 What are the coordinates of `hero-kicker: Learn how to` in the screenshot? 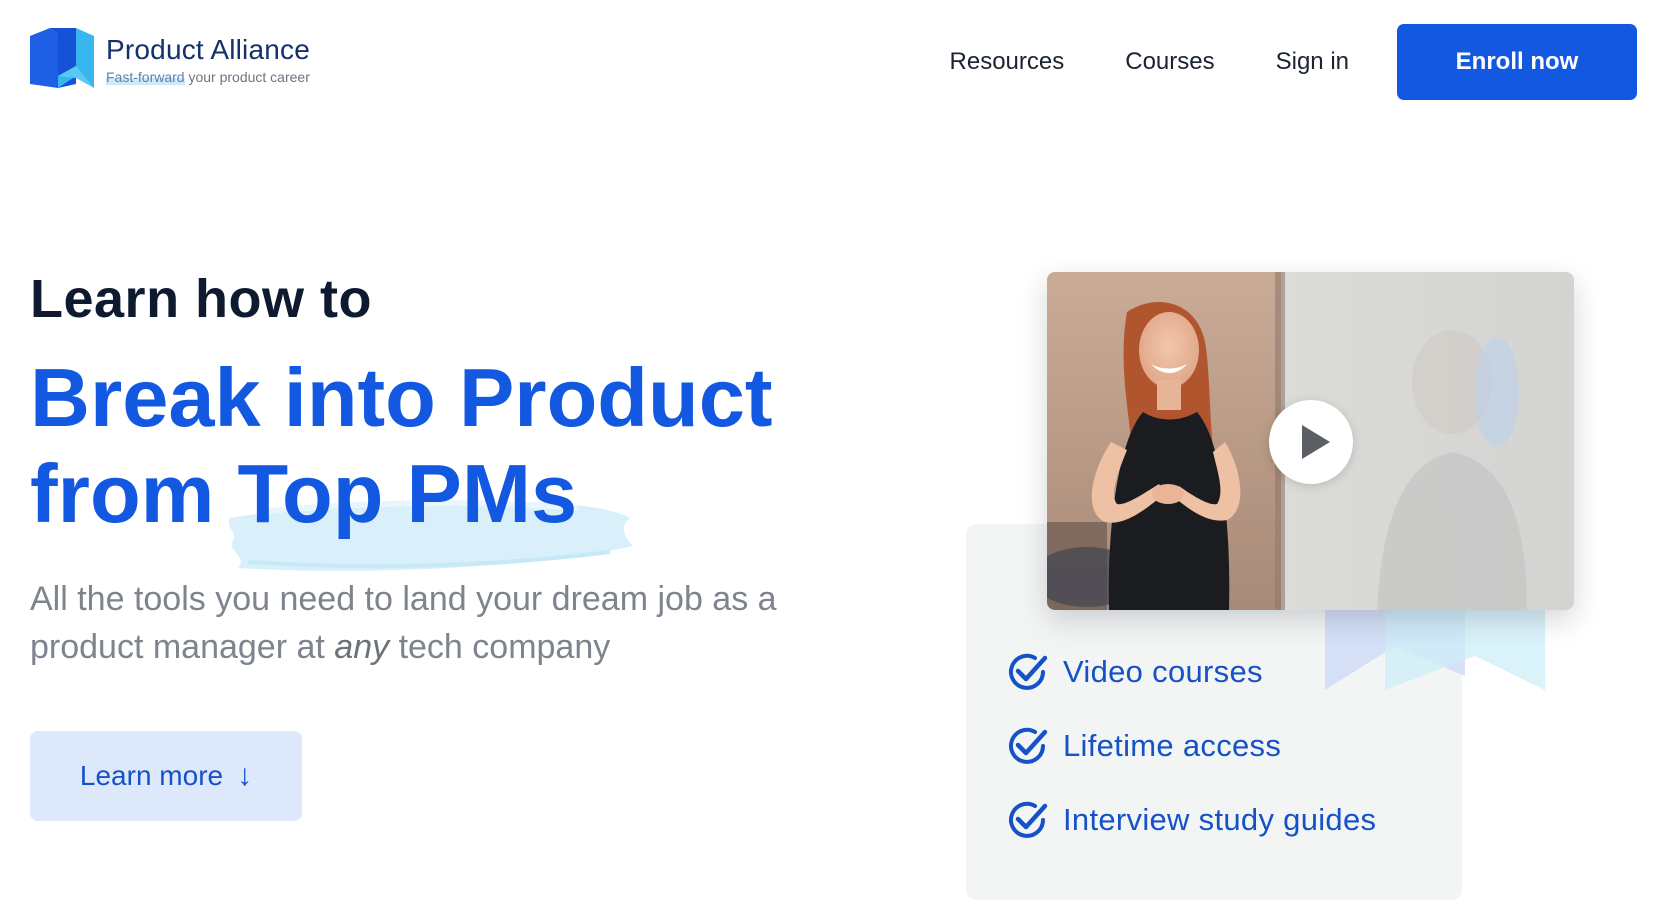 It's located at (201, 299).